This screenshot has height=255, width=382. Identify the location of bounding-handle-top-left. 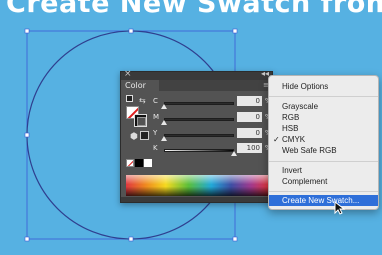
(27, 31).